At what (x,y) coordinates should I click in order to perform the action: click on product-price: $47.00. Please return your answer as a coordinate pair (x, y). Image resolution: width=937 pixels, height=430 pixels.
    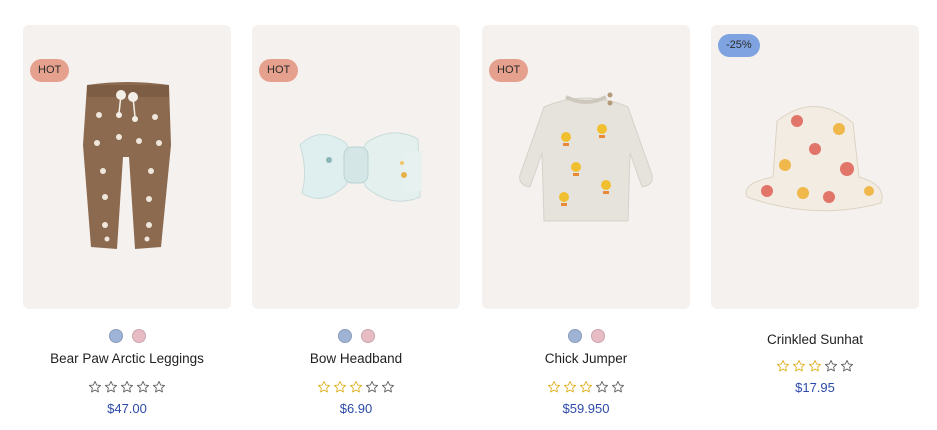
    Looking at the image, I should click on (127, 408).